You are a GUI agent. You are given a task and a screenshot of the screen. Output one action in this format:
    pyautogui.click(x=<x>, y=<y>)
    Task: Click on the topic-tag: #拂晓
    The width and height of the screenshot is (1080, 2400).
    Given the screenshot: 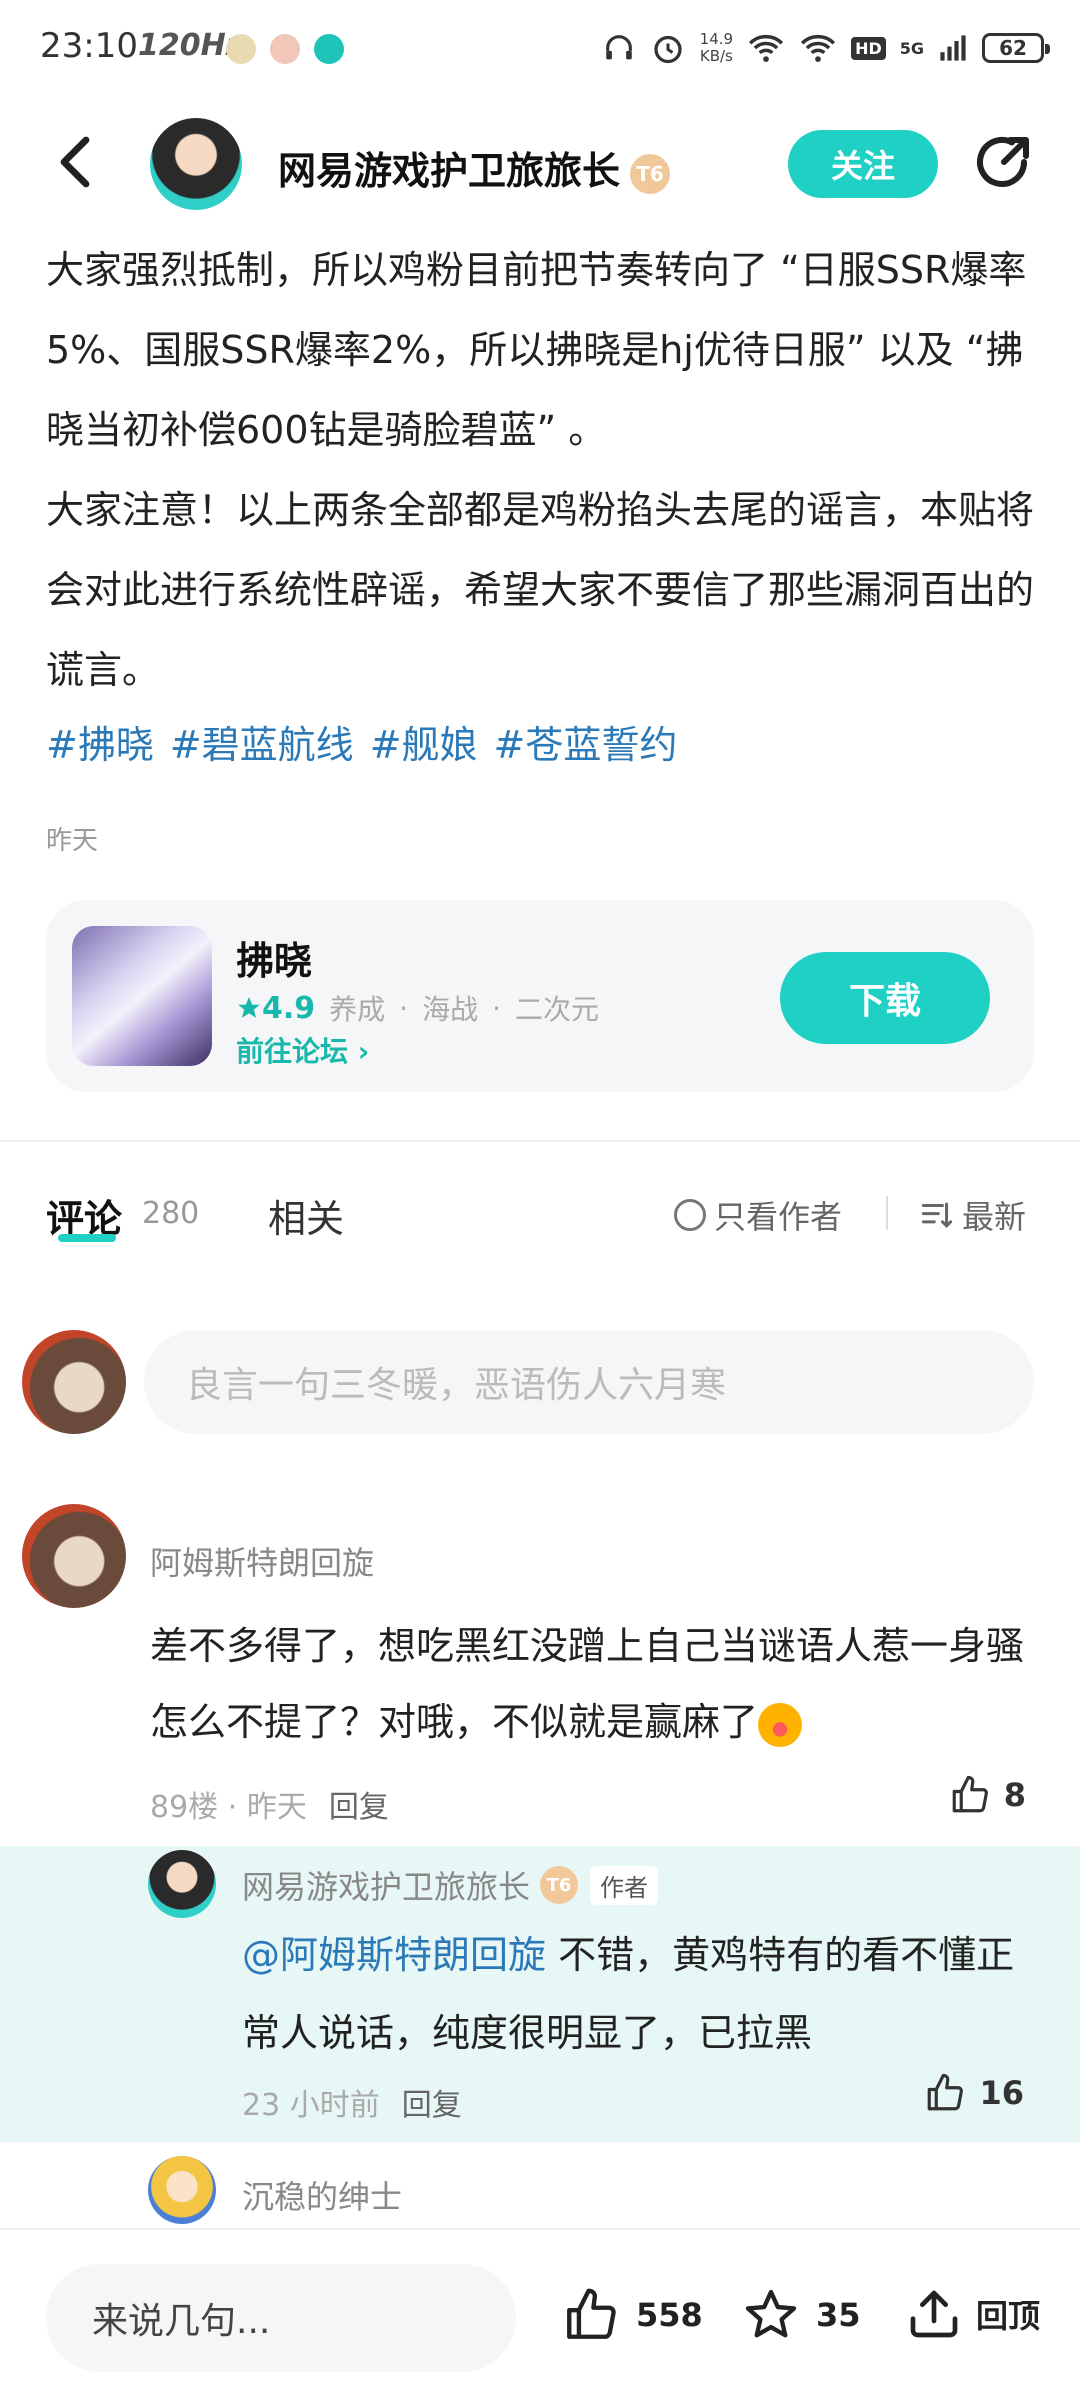 What is the action you would take?
    pyautogui.click(x=100, y=741)
    